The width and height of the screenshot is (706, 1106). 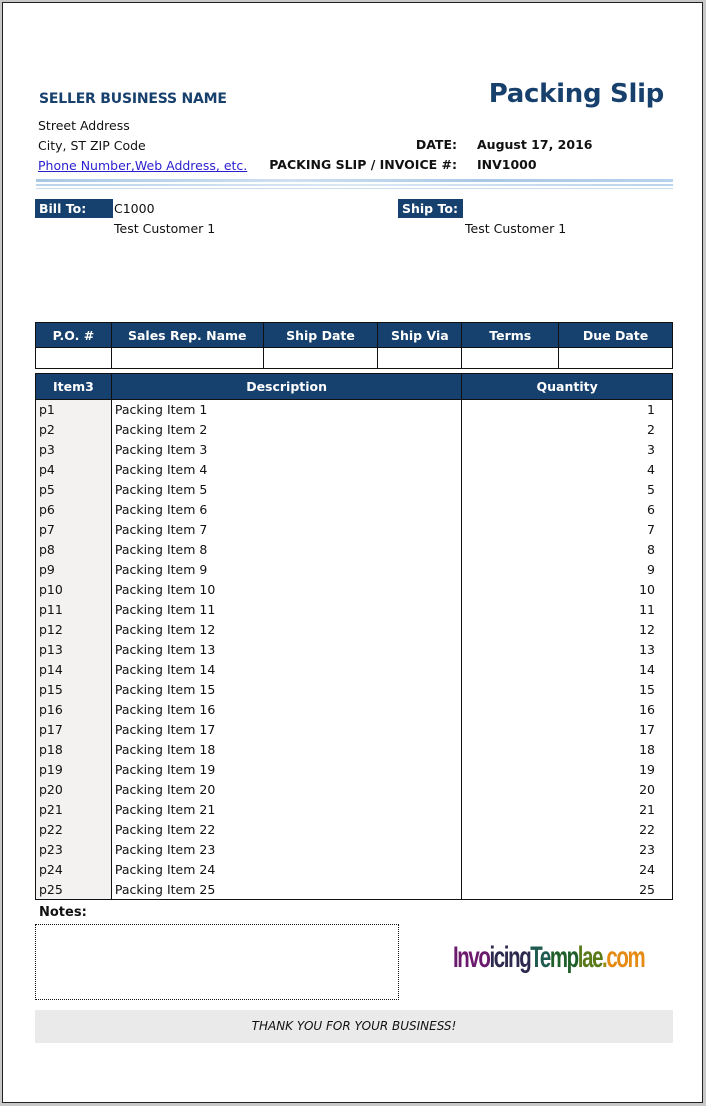 What do you see at coordinates (73, 749) in the screenshot?
I see `item-code-cell: p18` at bounding box center [73, 749].